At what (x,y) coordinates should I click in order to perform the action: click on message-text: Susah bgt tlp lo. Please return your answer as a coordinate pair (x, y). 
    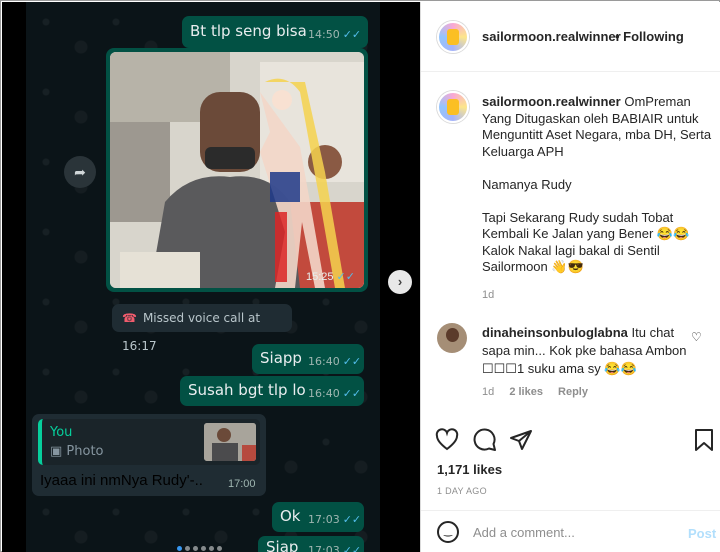
    Looking at the image, I should click on (247, 390).